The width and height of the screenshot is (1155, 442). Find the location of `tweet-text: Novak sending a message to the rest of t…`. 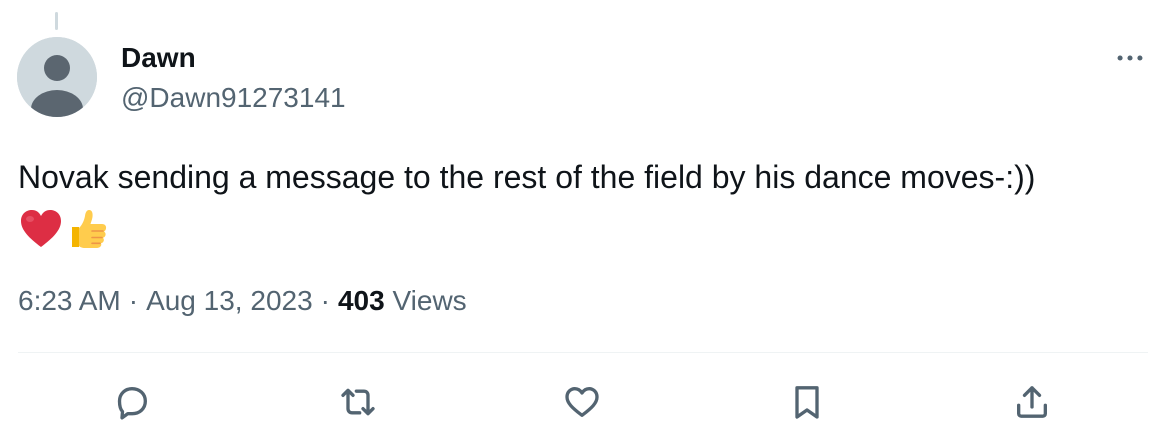

tweet-text: Novak sending a message to the rest of t… is located at coordinates (527, 177).